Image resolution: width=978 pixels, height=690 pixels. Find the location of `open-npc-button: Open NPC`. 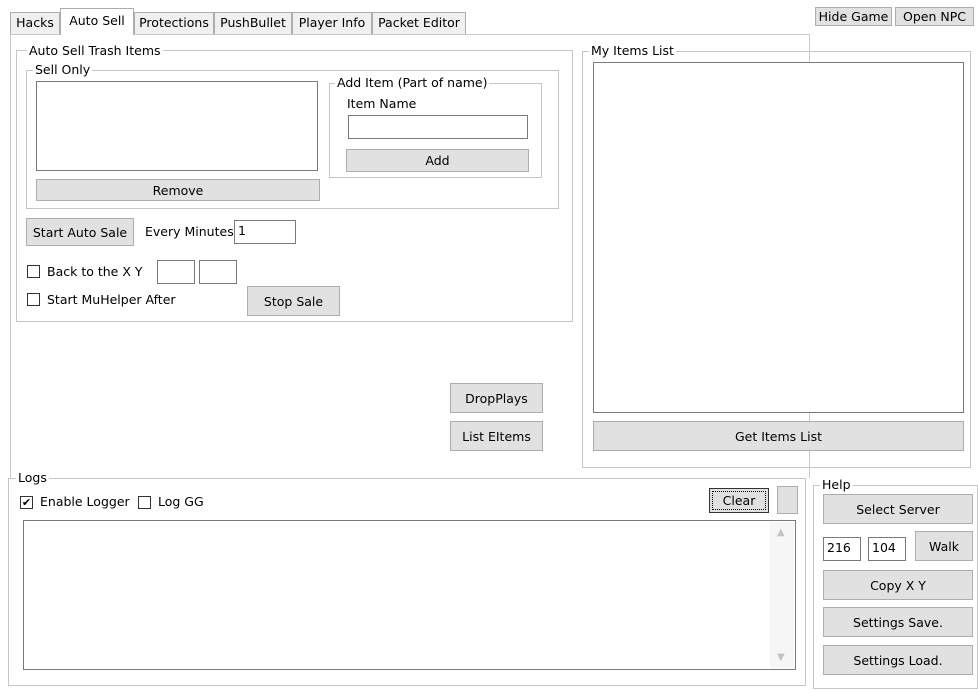

open-npc-button: Open NPC is located at coordinates (934, 16).